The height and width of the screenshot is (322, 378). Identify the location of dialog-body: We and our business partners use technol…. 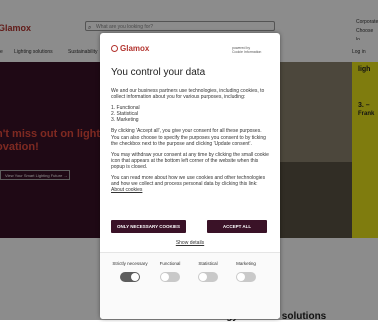
(190, 143).